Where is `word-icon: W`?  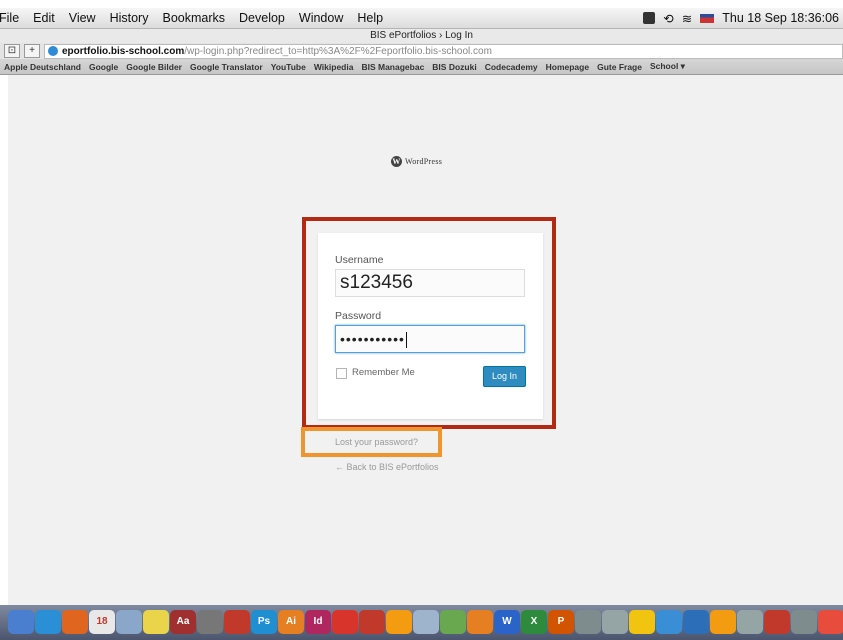
word-icon: W is located at coordinates (507, 622).